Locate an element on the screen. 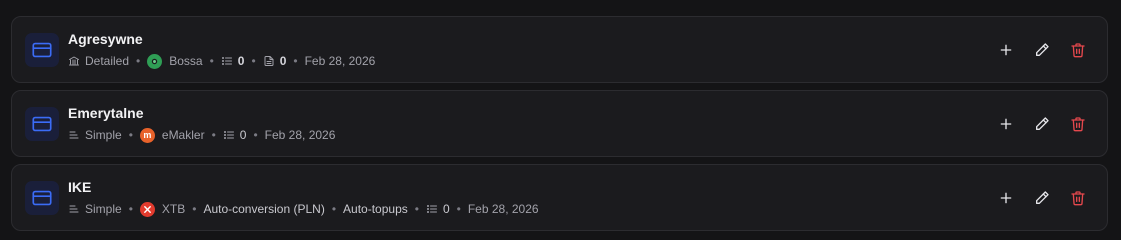  documents-value: 0 is located at coordinates (283, 61).